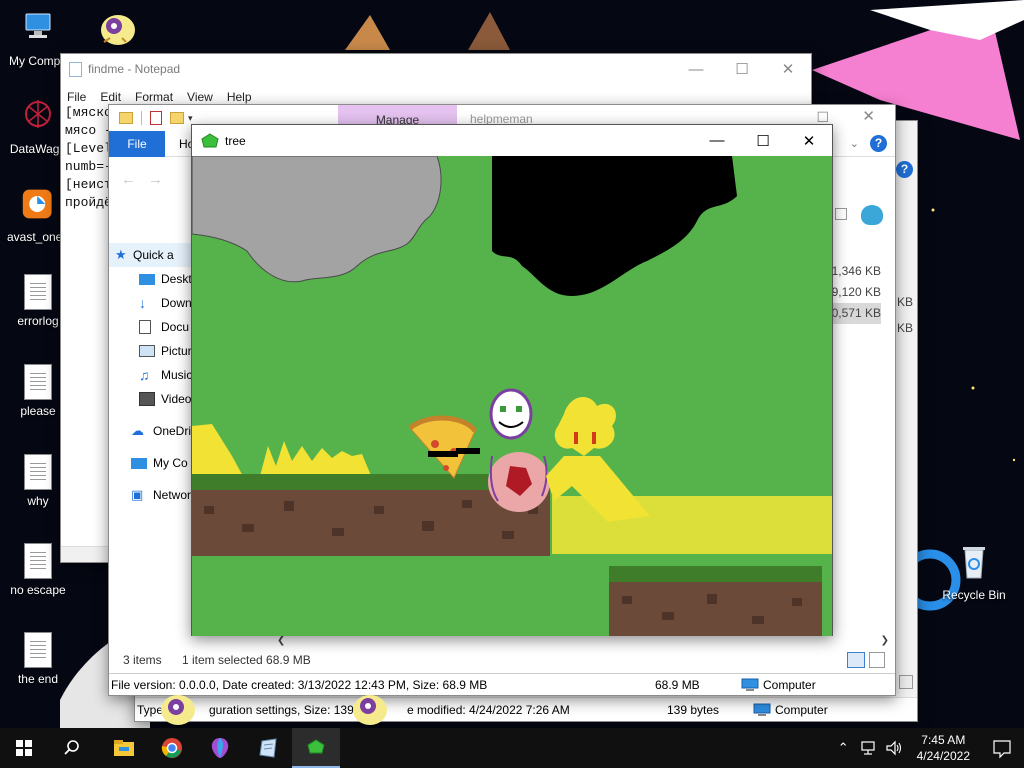 This screenshot has width=1024, height=768. I want to click on size-cell: 0,571 KB, so click(856, 313).